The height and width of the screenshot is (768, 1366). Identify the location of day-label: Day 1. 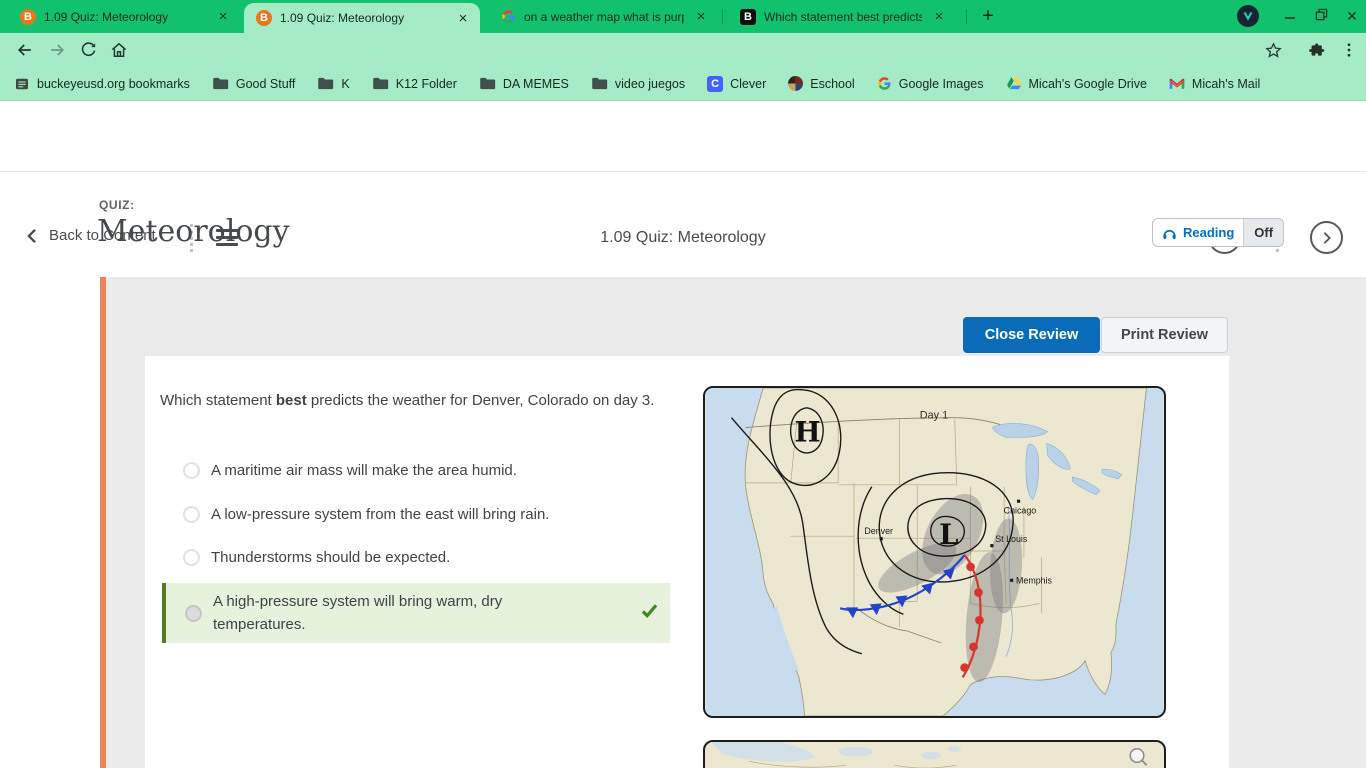
(934, 416).